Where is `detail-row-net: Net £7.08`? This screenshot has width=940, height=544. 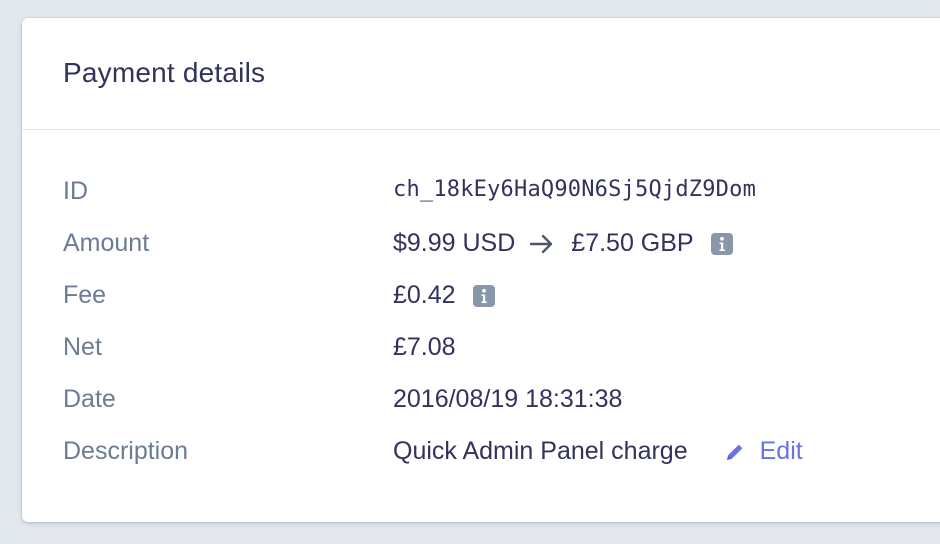
detail-row-net: Net £7.08 is located at coordinates (481, 353).